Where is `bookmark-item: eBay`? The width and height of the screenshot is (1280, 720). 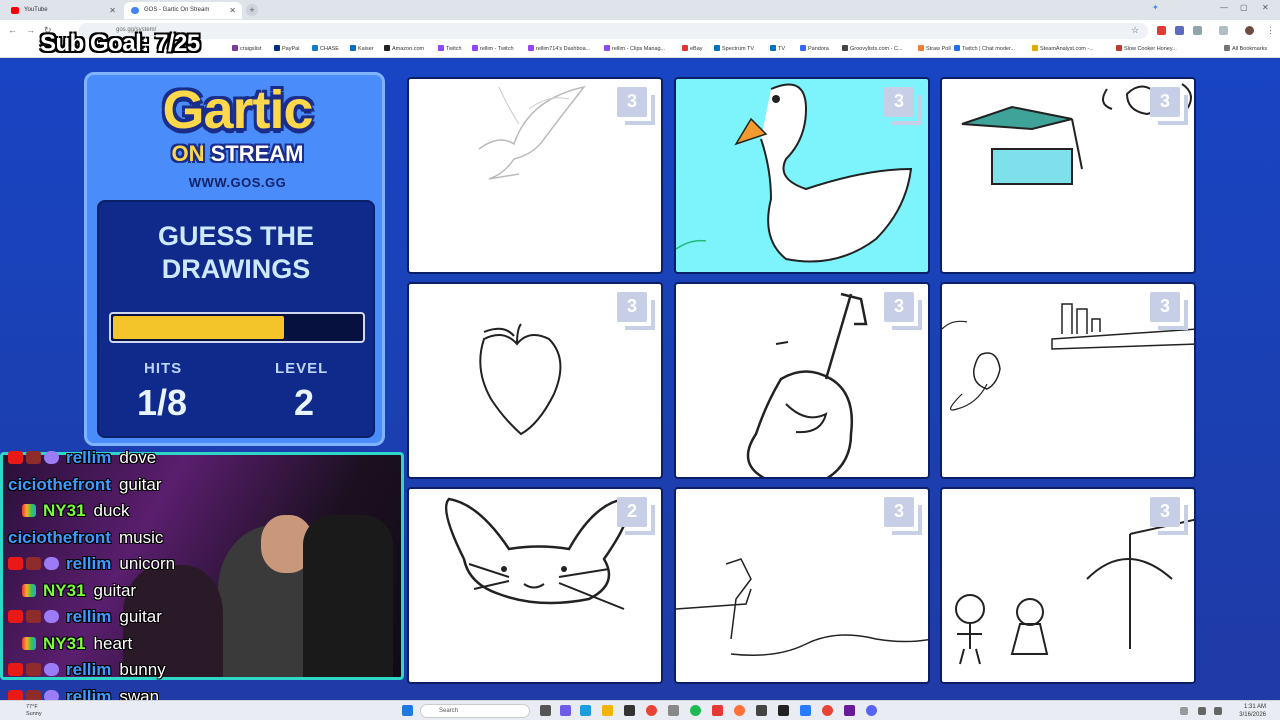
bookmark-item: eBay is located at coordinates (692, 48).